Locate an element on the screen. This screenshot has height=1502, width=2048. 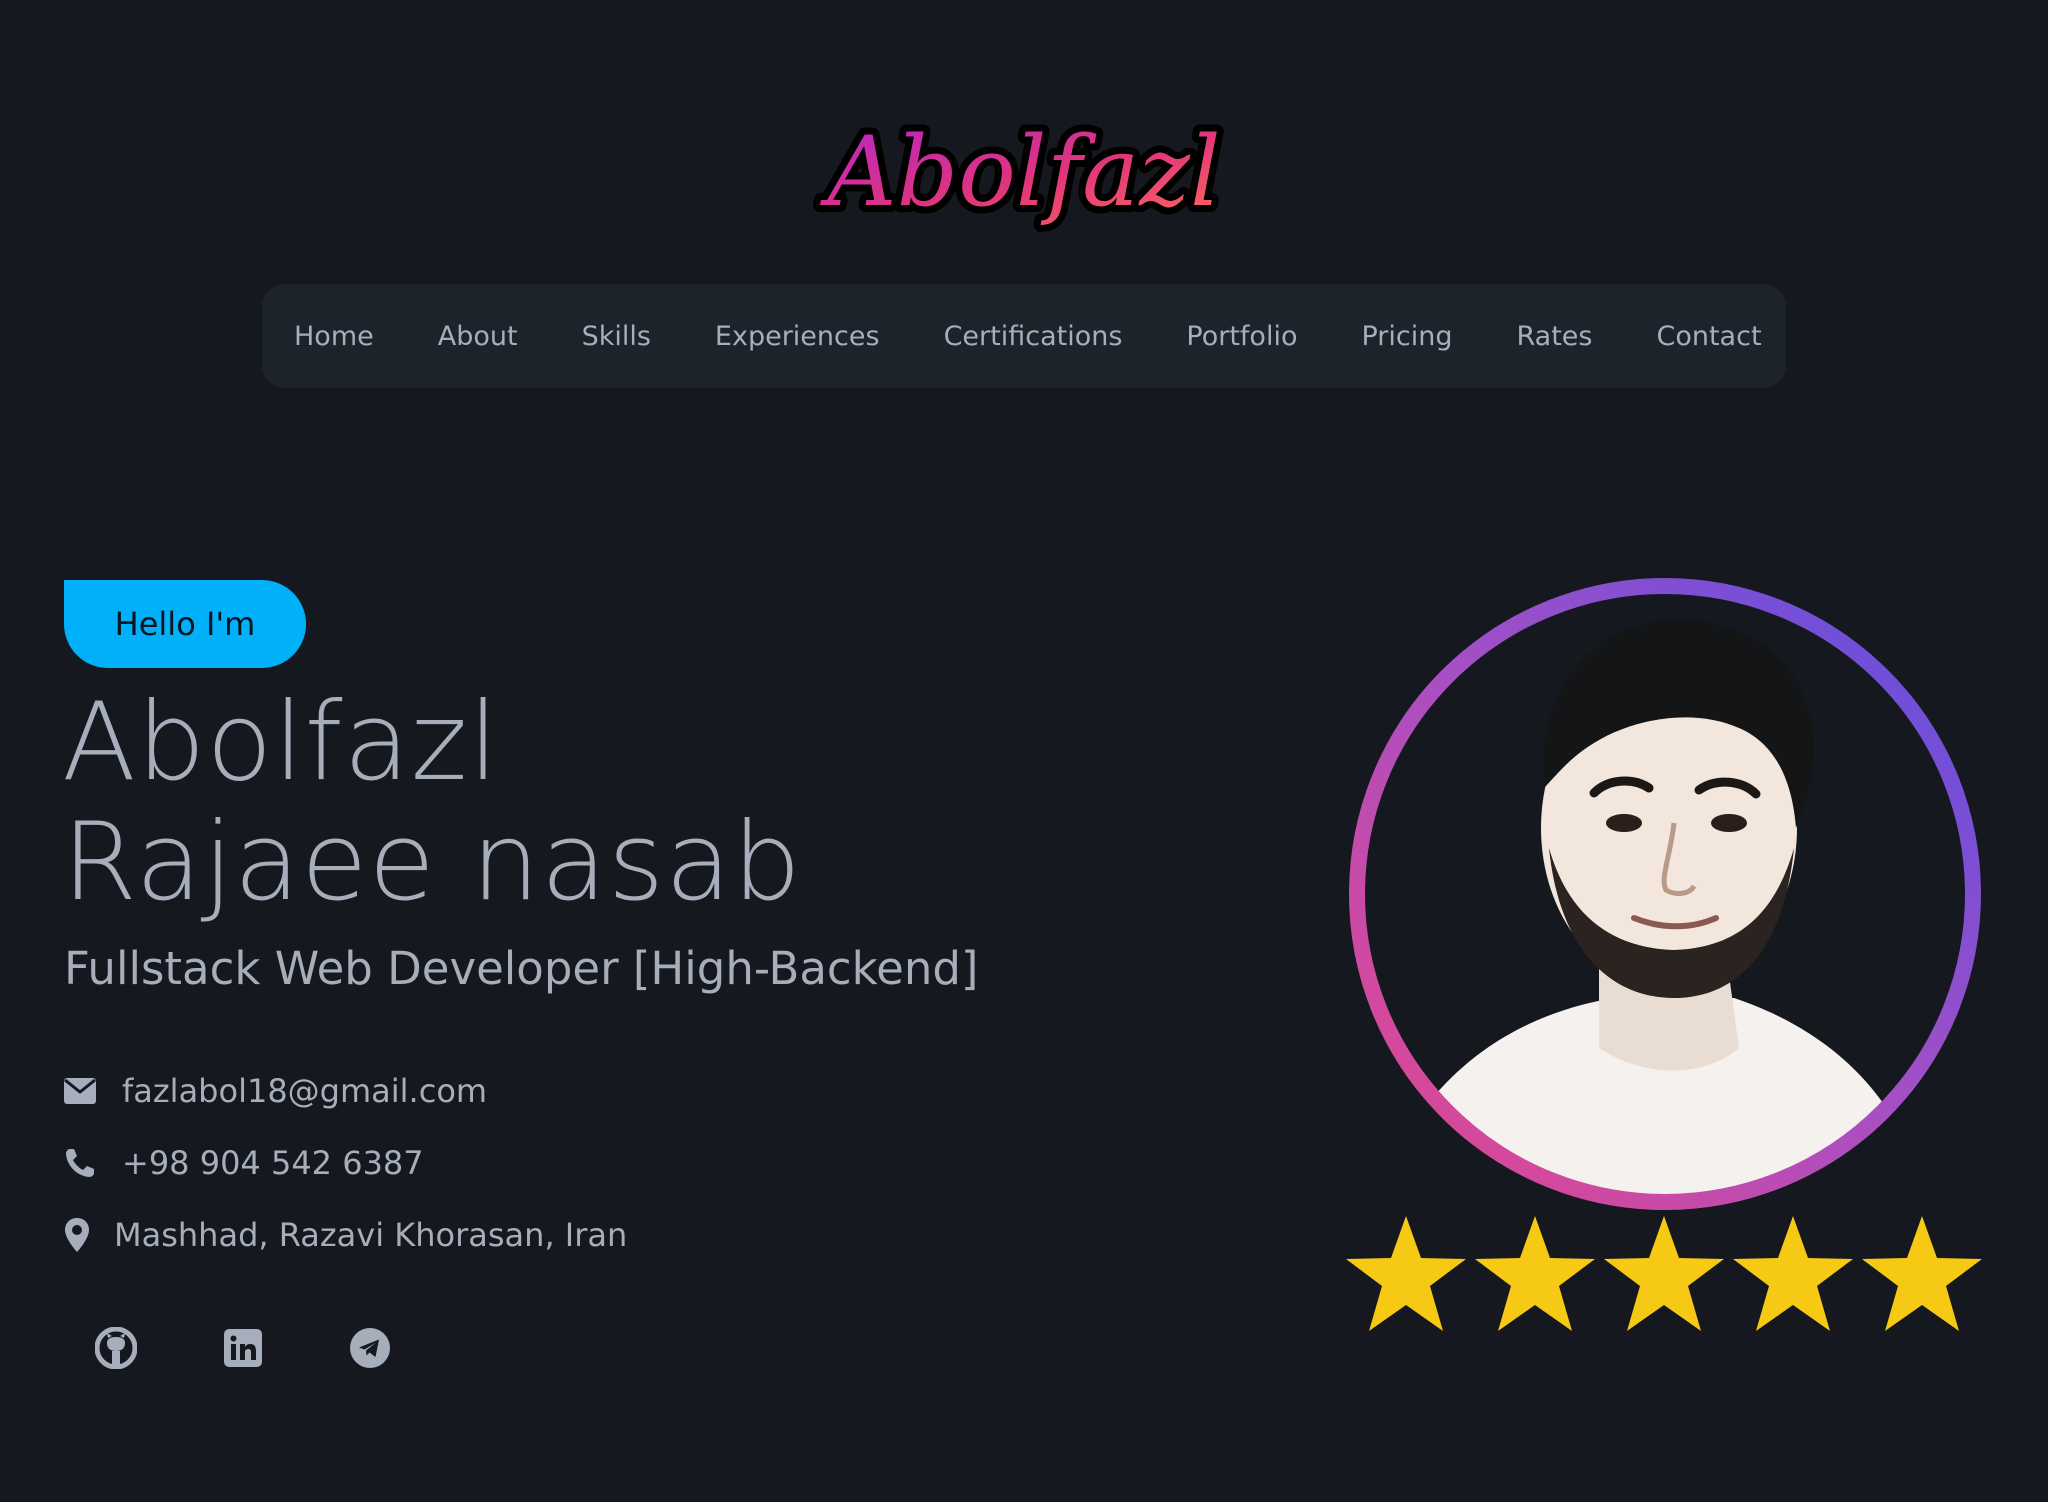
social-links is located at coordinates (284, 1348).